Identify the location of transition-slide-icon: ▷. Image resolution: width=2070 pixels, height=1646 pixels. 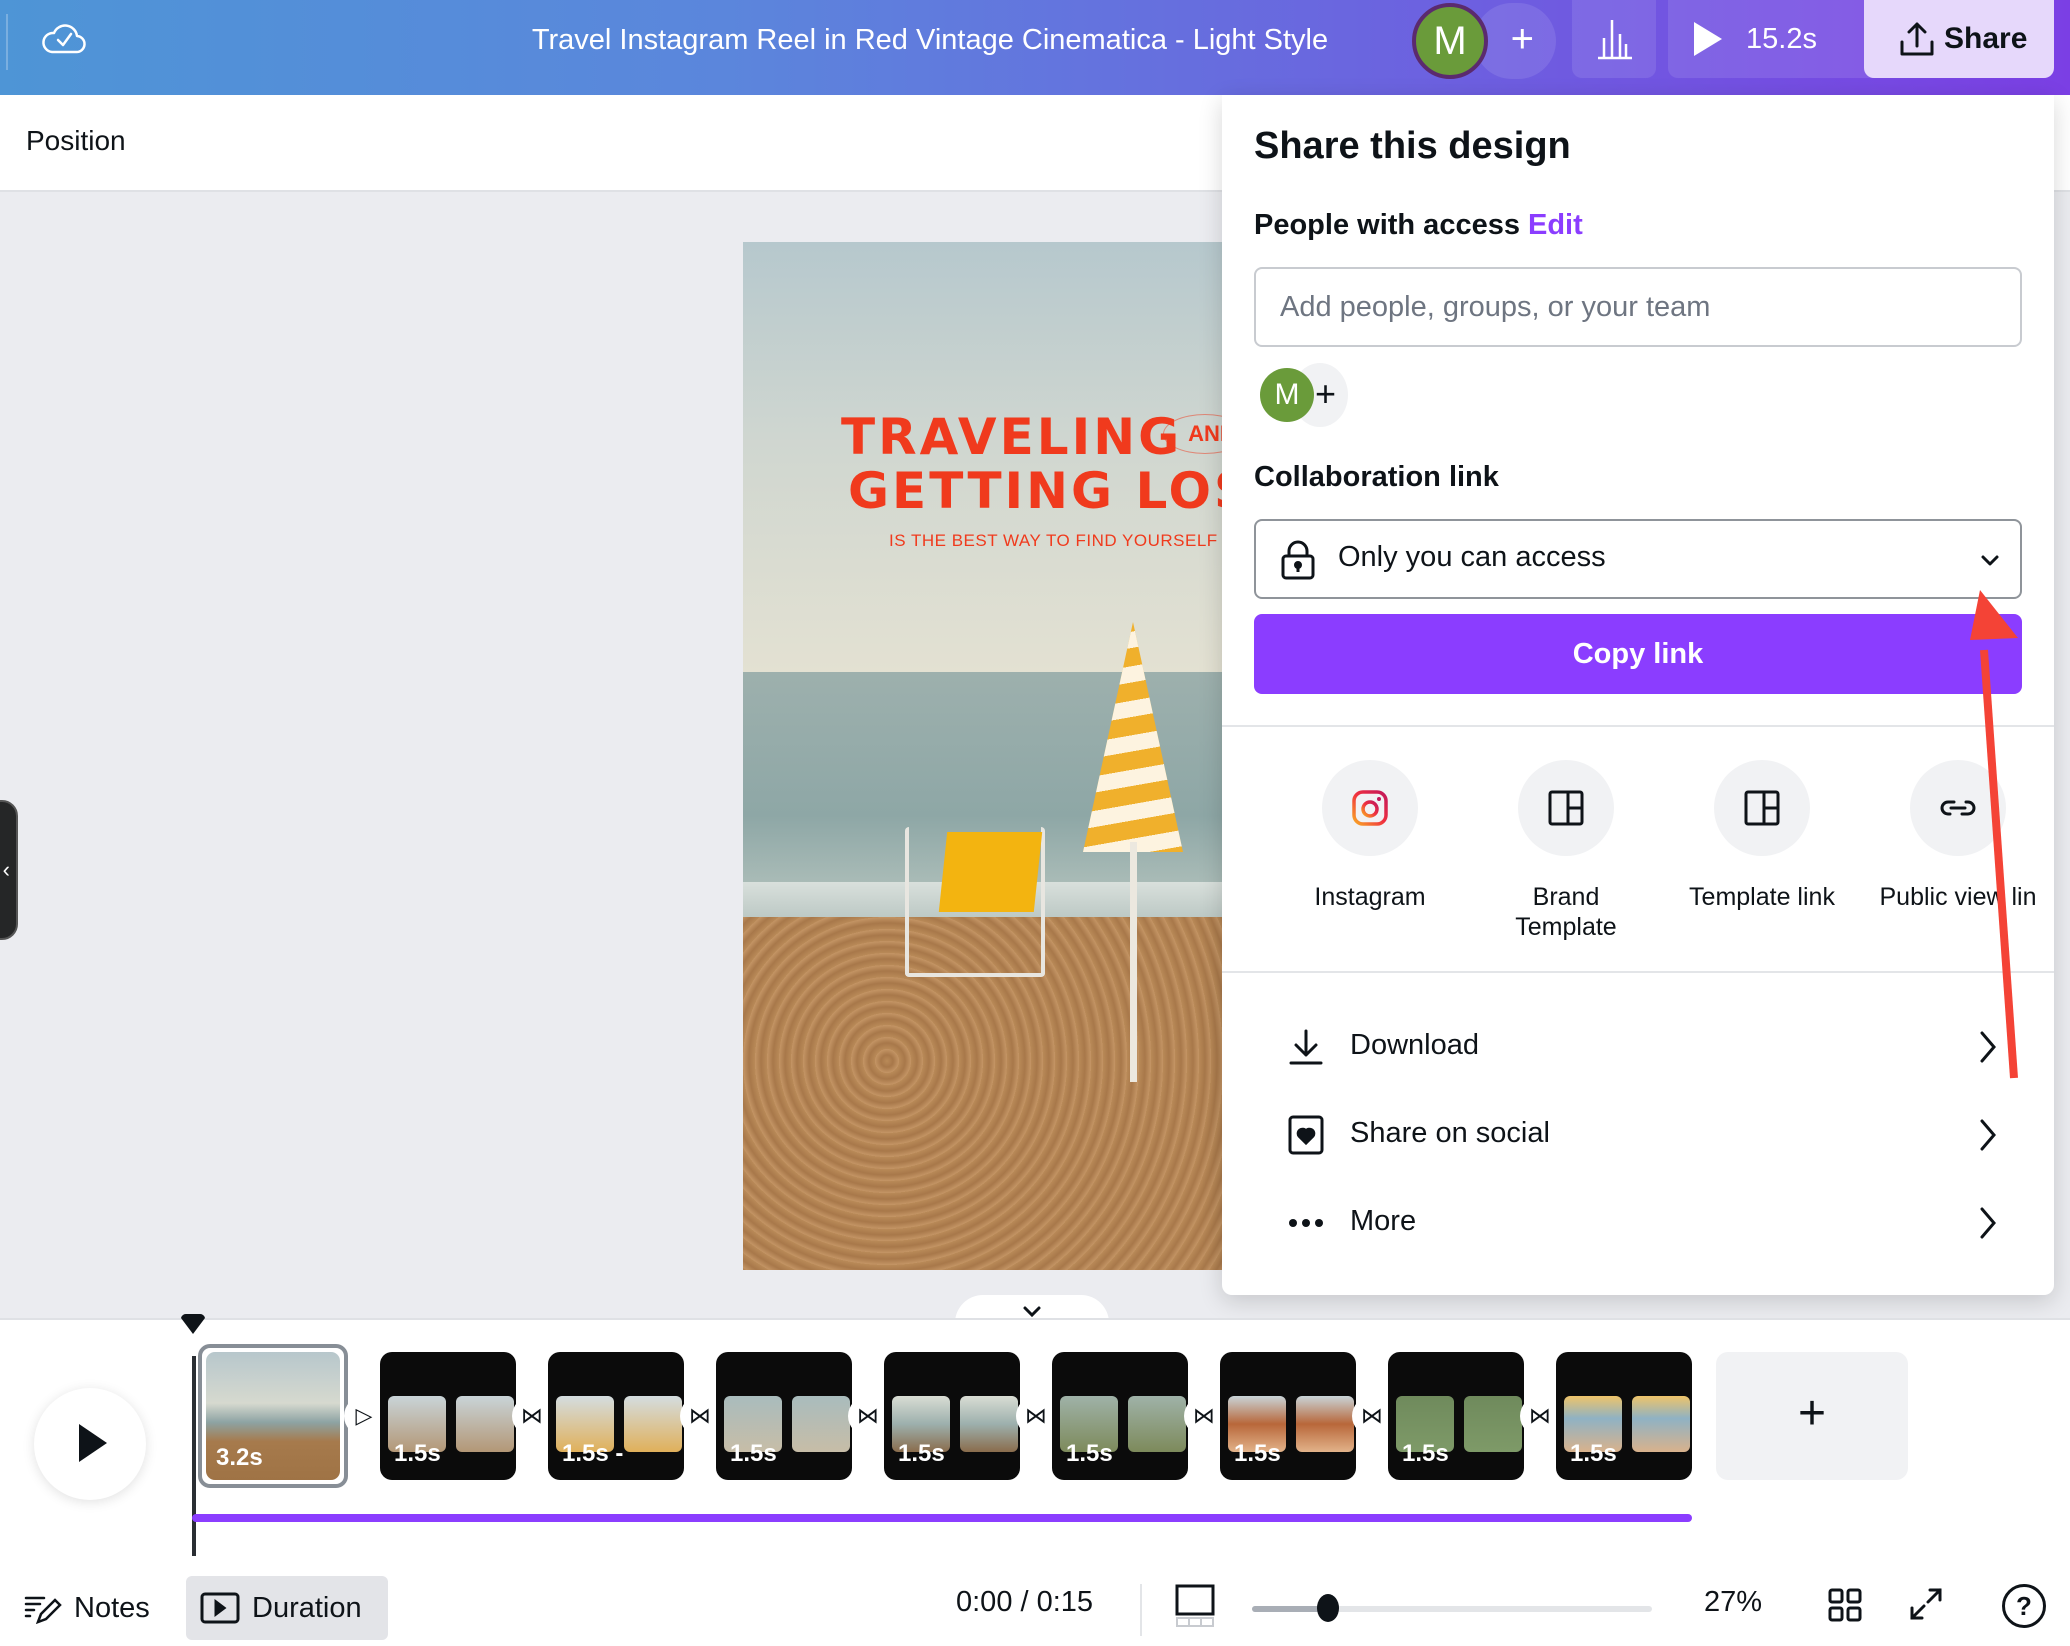
(364, 1416).